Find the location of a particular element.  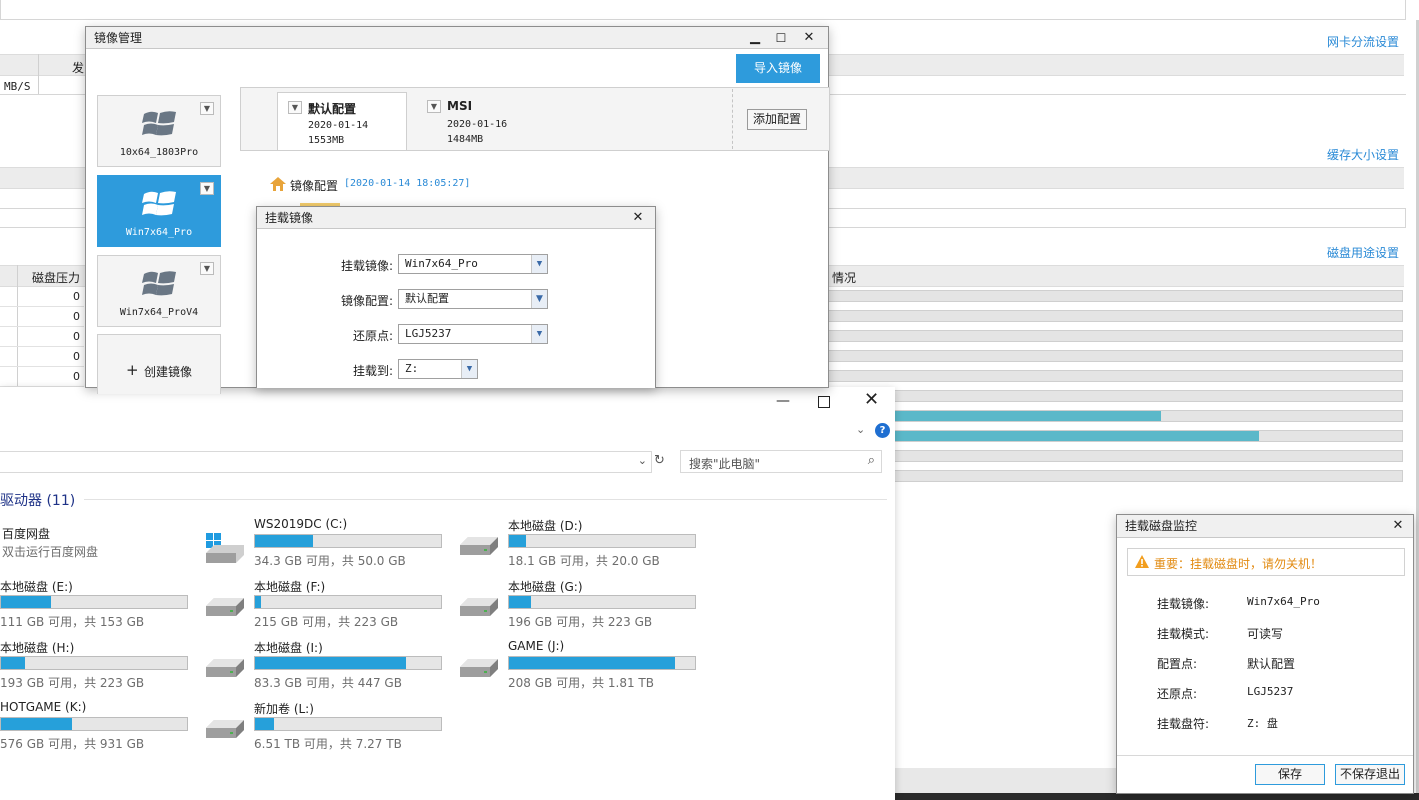

drive-name: 本地磁盘 (F:) is located at coordinates (290, 587).